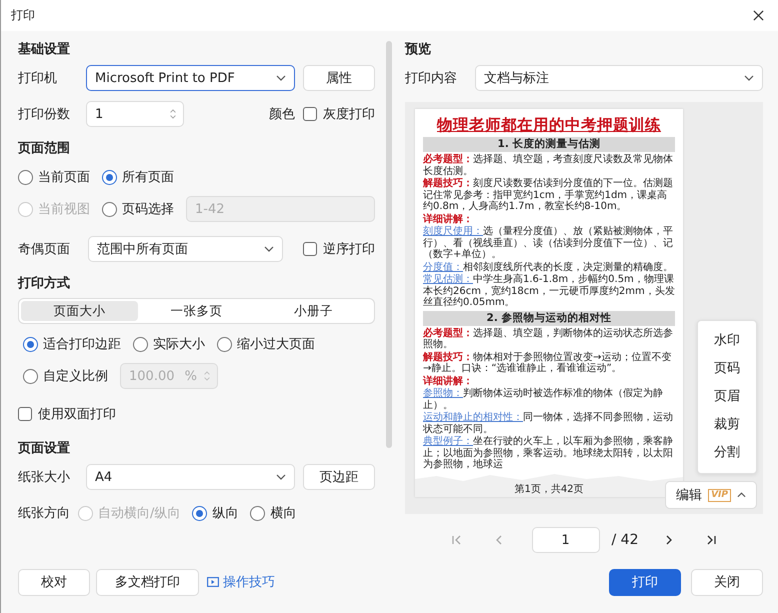  Describe the element at coordinates (549, 144) in the screenshot. I see `section-header: 1. 长度的测量与估测` at that location.